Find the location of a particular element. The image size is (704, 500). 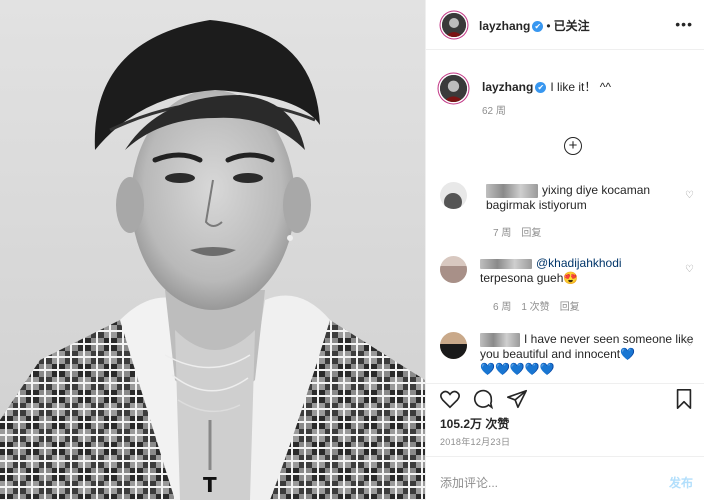

caption-verified-icon: ✔ is located at coordinates (541, 88).